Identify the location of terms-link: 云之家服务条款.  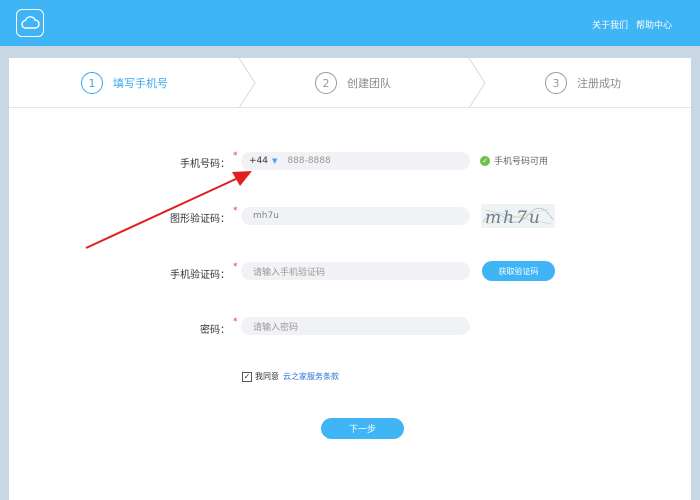
(311, 376).